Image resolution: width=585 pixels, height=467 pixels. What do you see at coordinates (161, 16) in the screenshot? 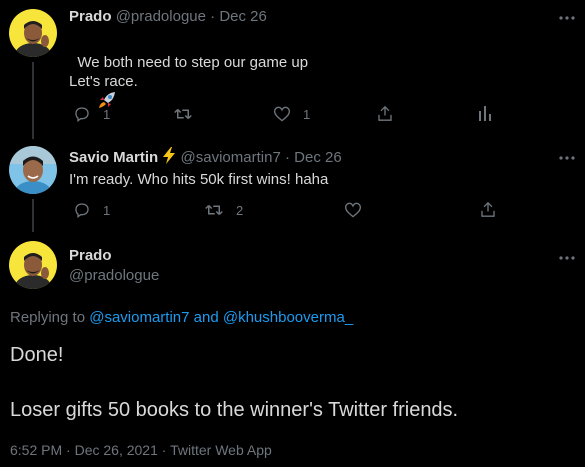
I see `tweet-author-handle: @pradologue` at bounding box center [161, 16].